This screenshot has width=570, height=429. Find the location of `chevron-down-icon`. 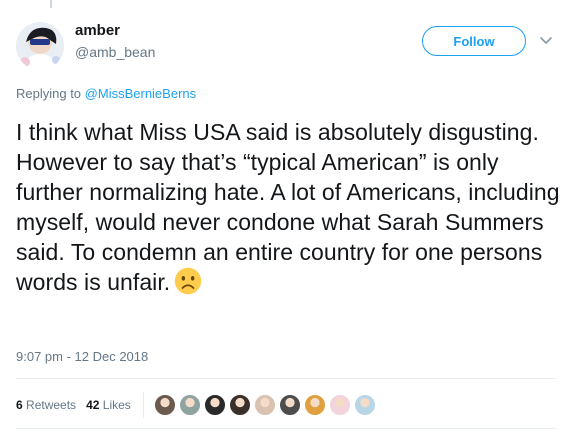

chevron-down-icon is located at coordinates (546, 40).